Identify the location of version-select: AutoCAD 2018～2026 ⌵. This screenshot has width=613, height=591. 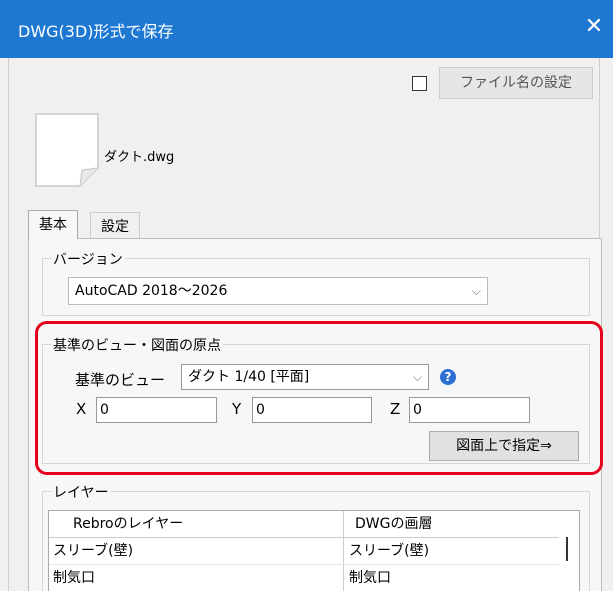
(278, 291).